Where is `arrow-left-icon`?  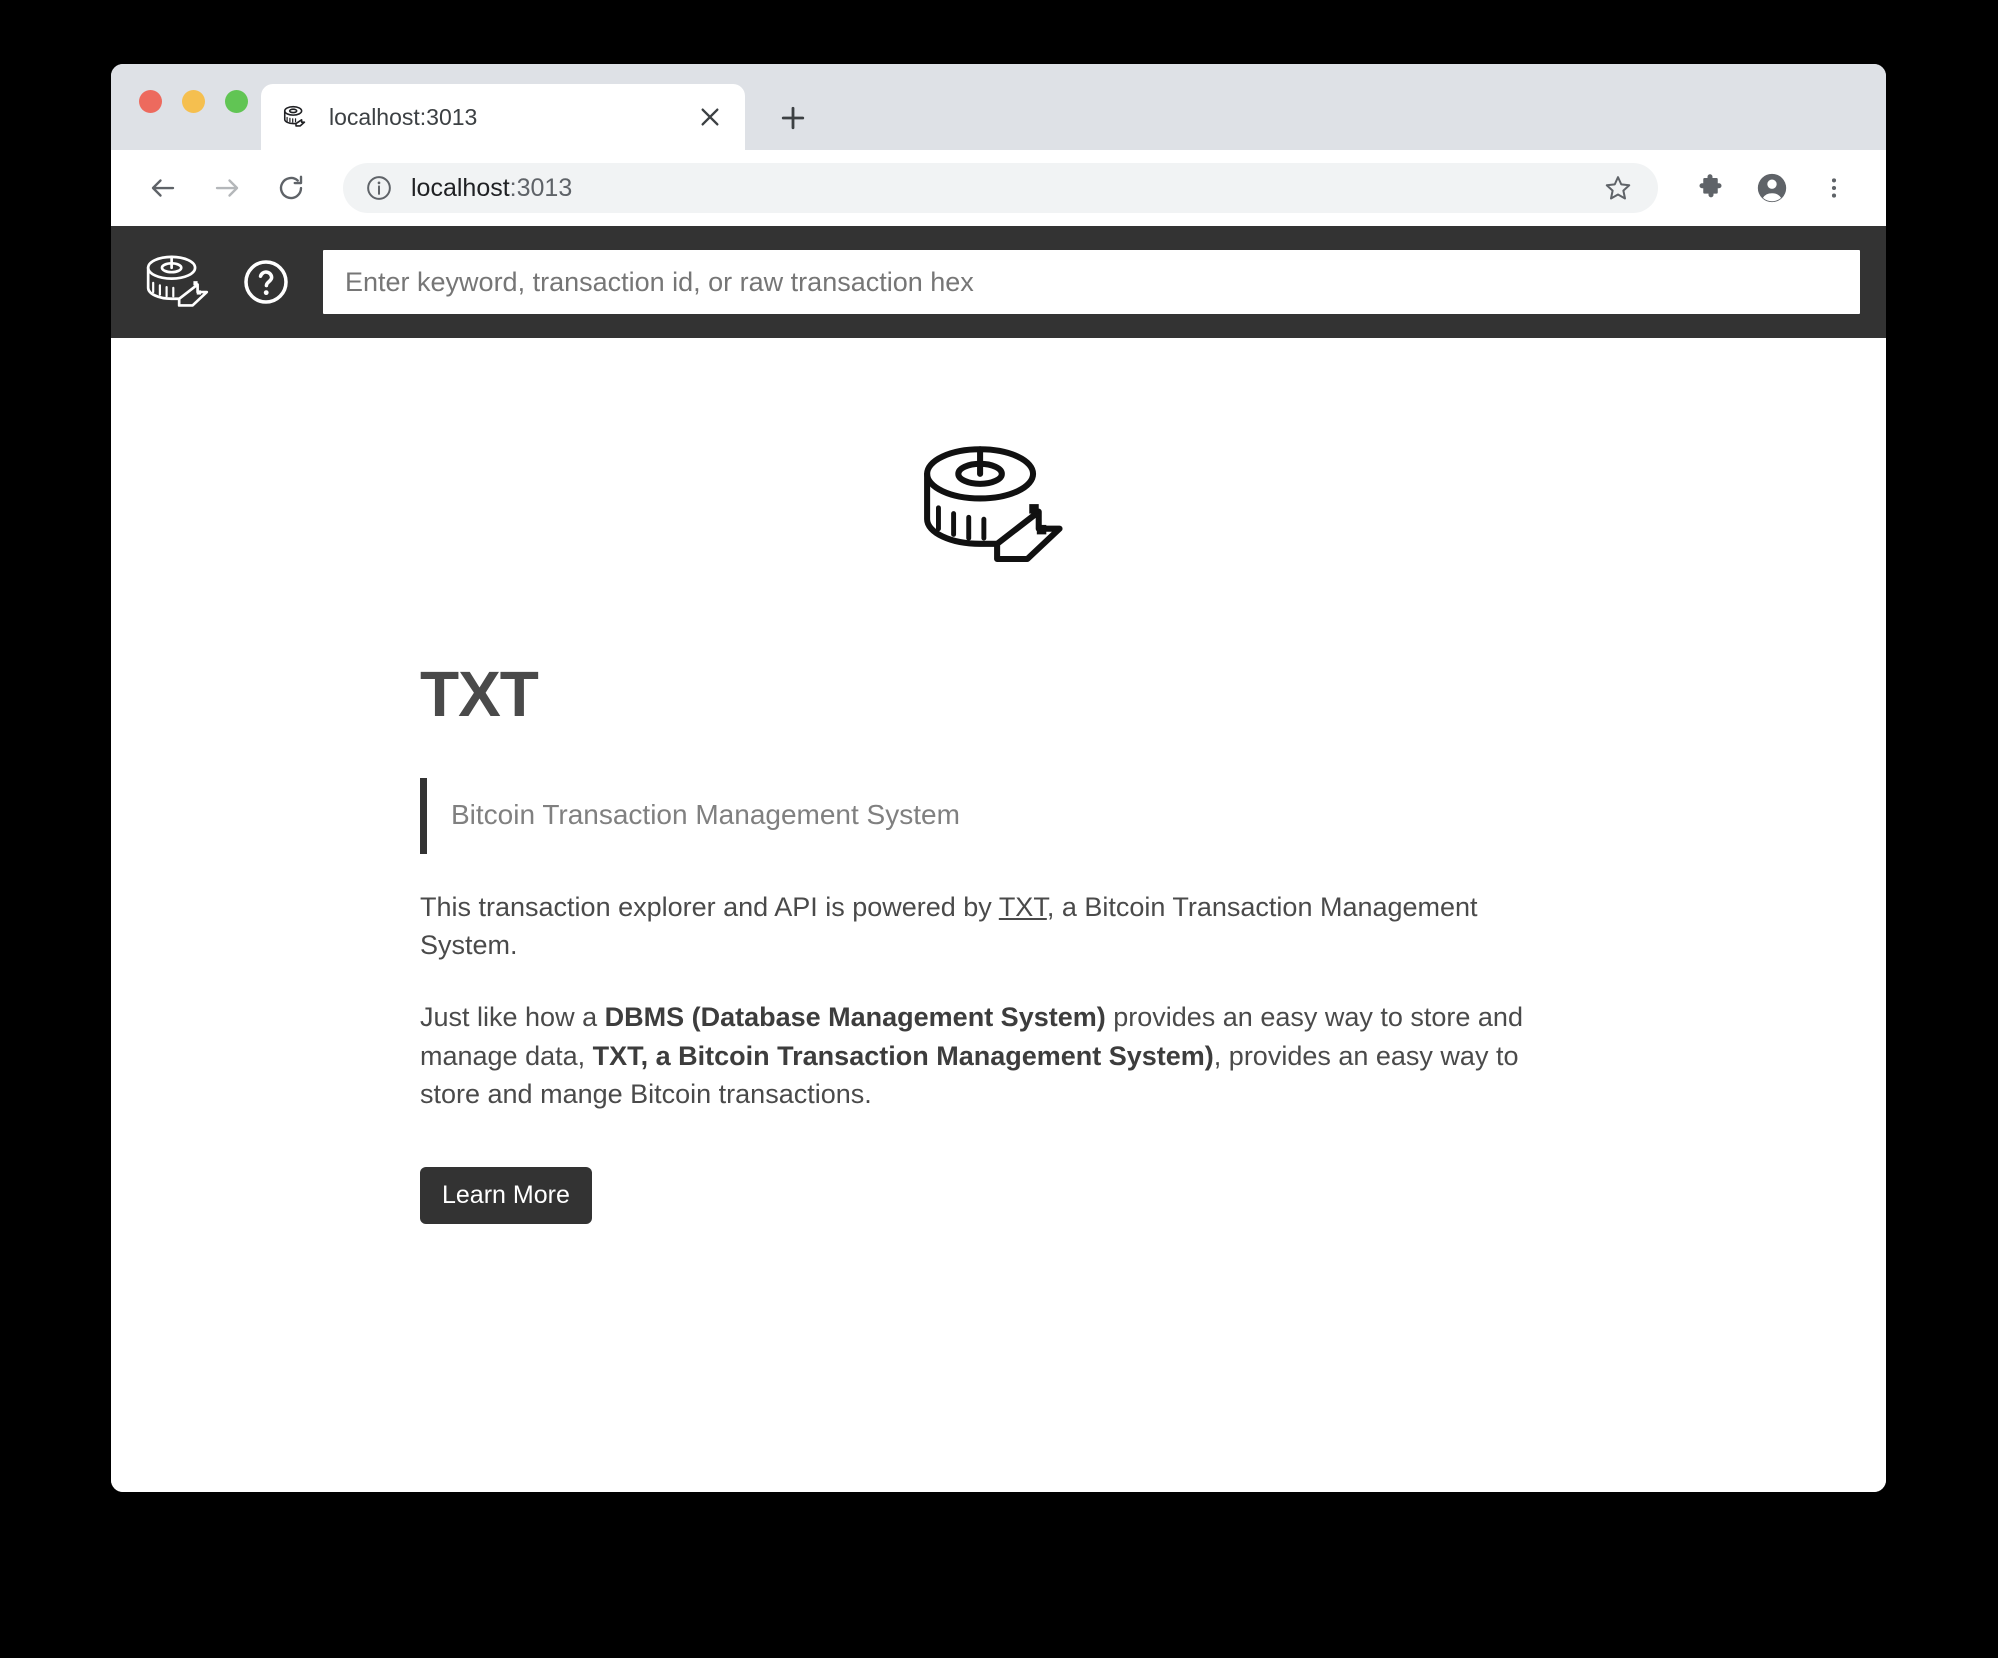 arrow-left-icon is located at coordinates (163, 188).